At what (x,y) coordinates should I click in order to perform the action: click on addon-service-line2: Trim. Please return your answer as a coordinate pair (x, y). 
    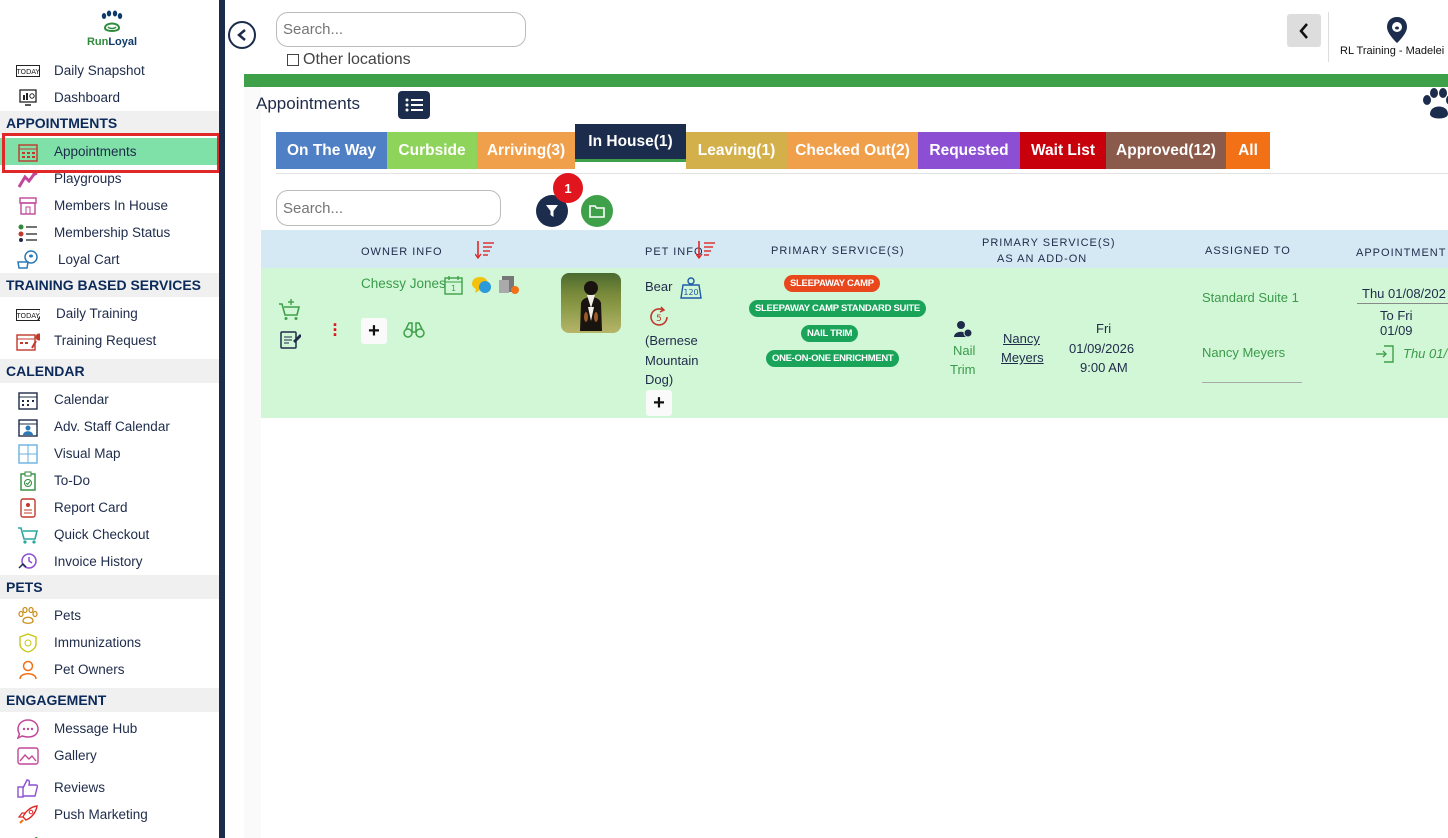
    Looking at the image, I should click on (963, 369).